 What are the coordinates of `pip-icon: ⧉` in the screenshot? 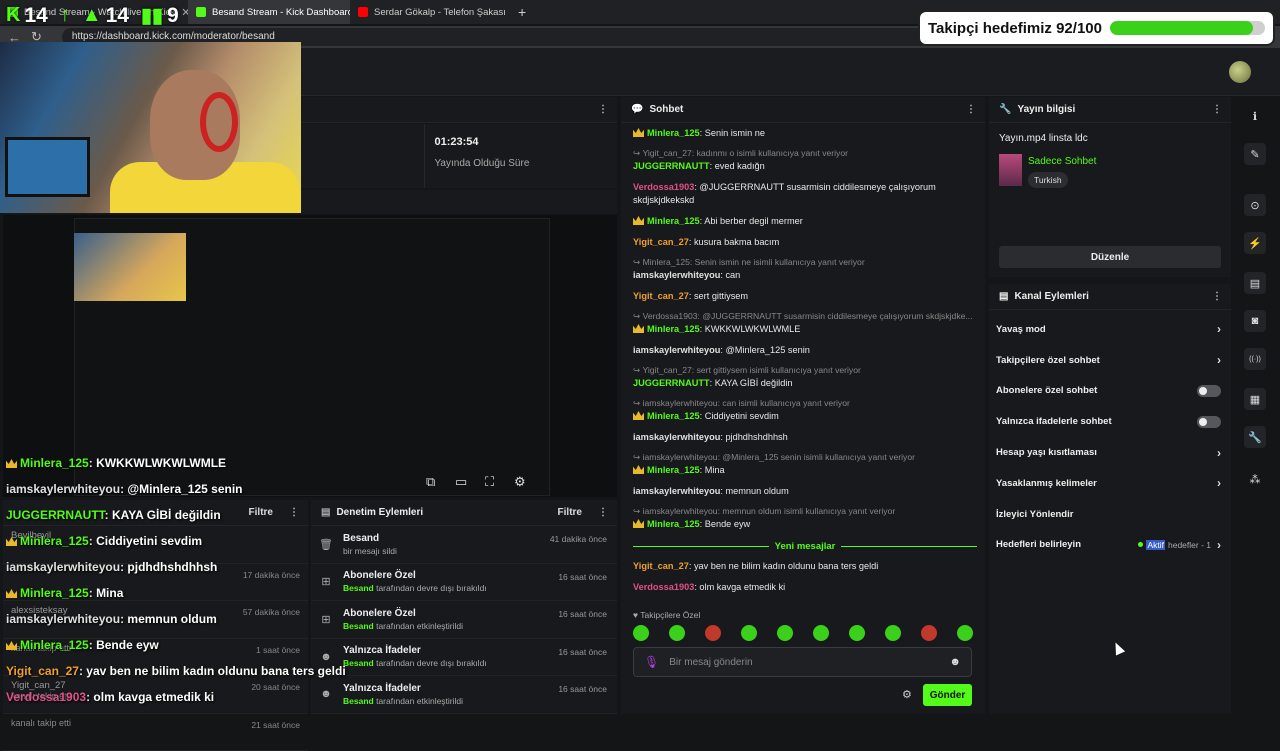 It's located at (430, 482).